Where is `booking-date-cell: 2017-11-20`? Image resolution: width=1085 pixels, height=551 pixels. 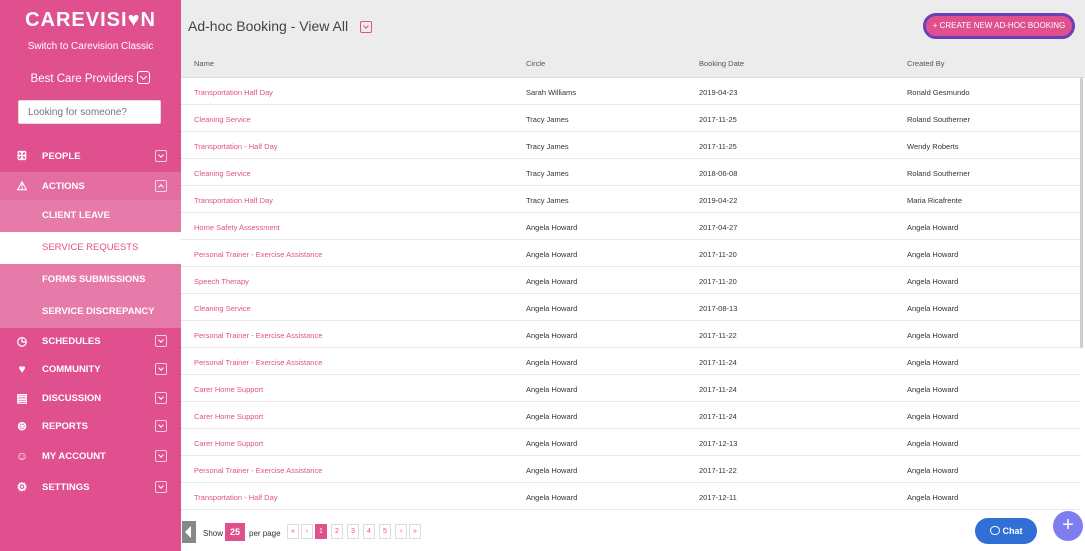
booking-date-cell: 2017-11-20 is located at coordinates (718, 281).